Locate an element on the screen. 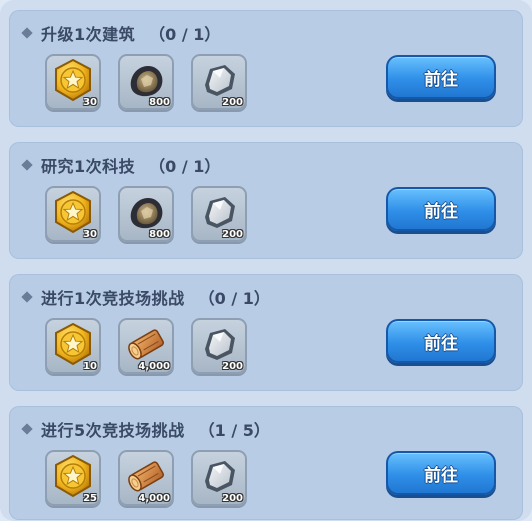 This screenshot has width=532, height=521. task-progress: （1 / 5） is located at coordinates (234, 430).